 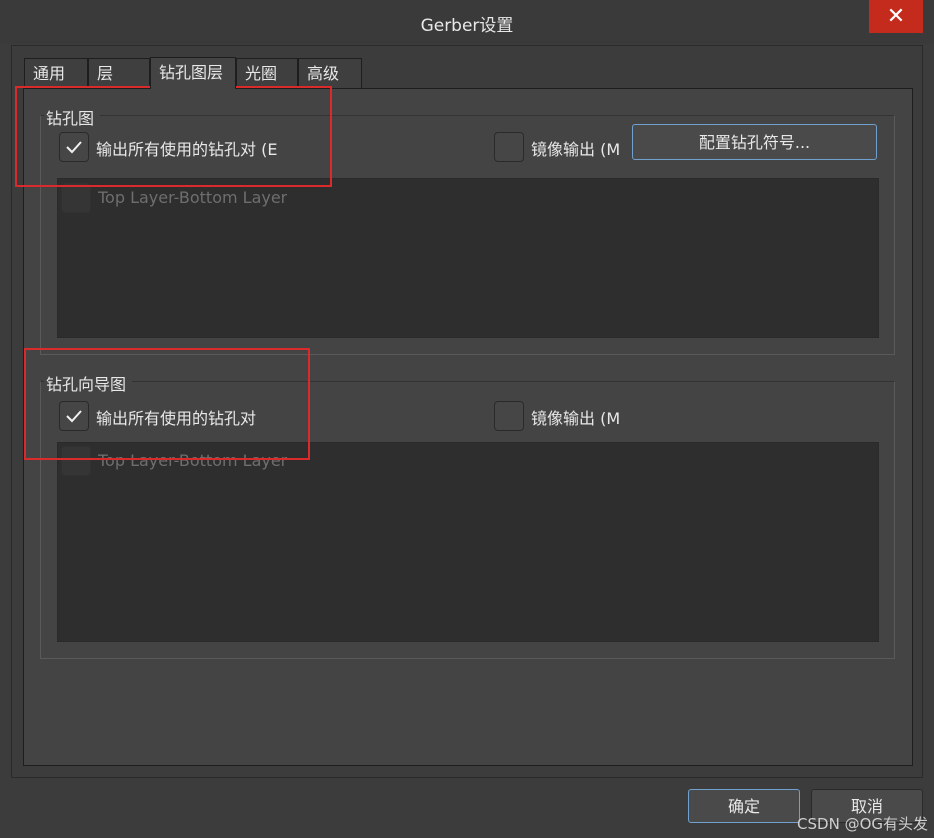 I want to click on watermark: CSDN @OG有头发, so click(x=862, y=824).